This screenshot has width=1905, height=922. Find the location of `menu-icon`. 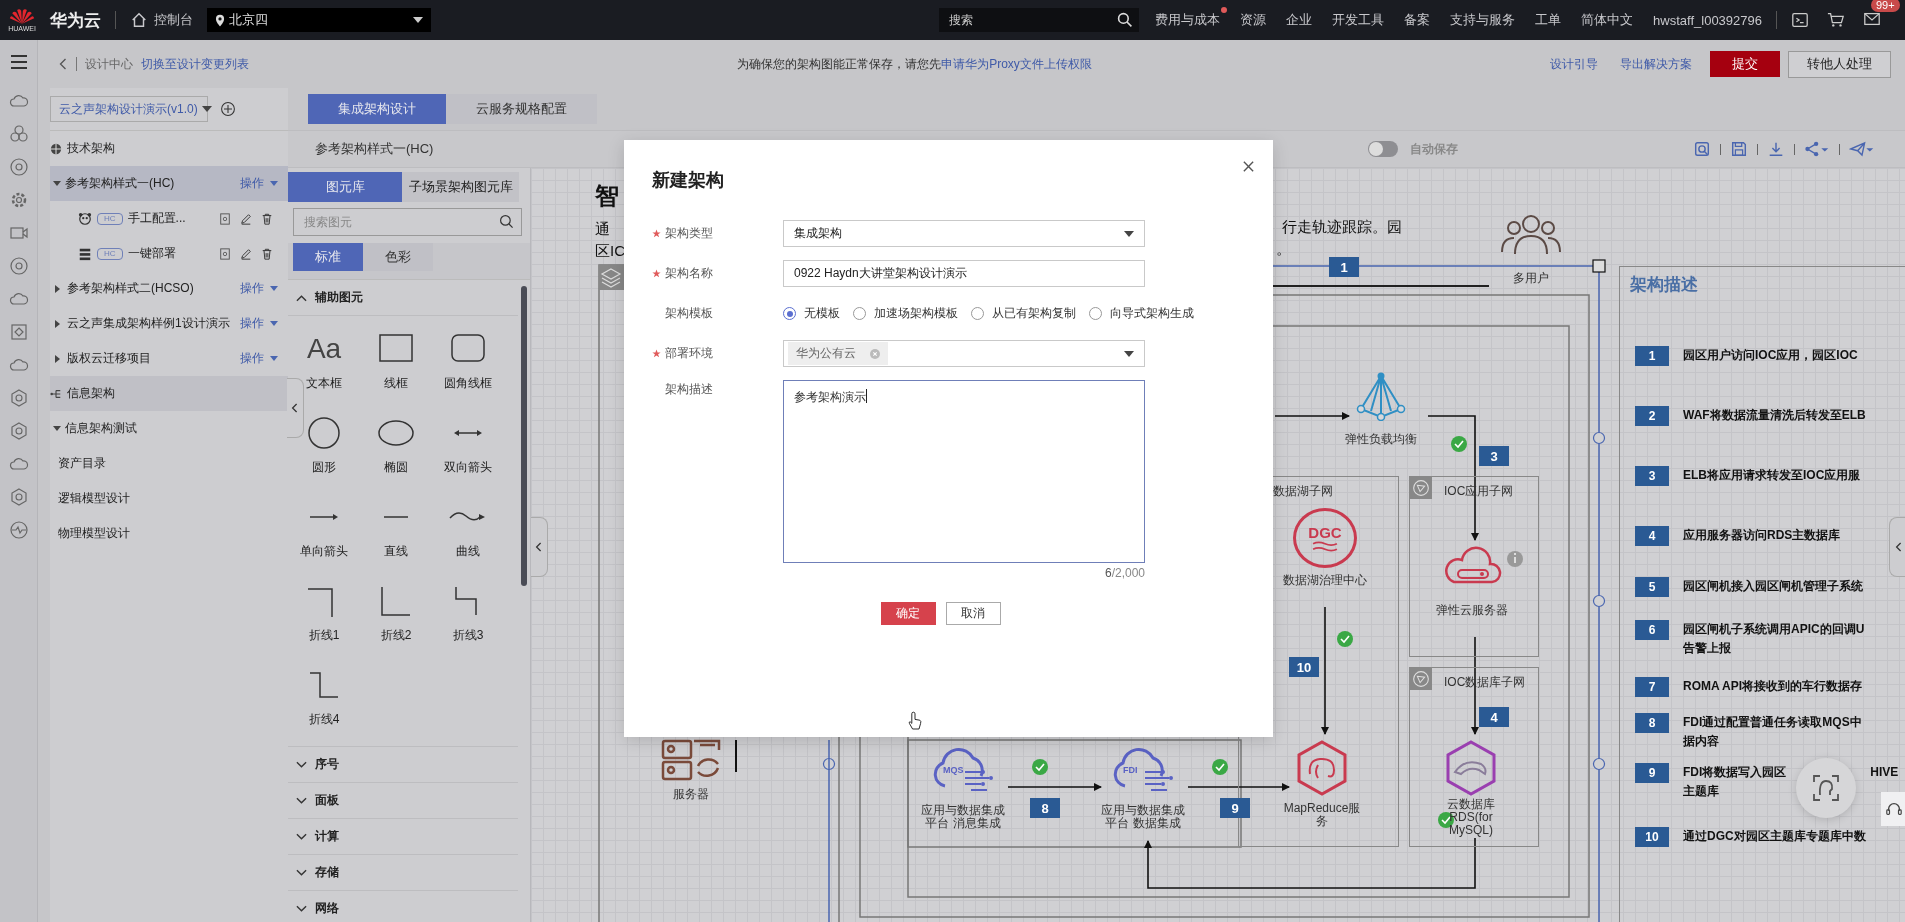

menu-icon is located at coordinates (18, 62).